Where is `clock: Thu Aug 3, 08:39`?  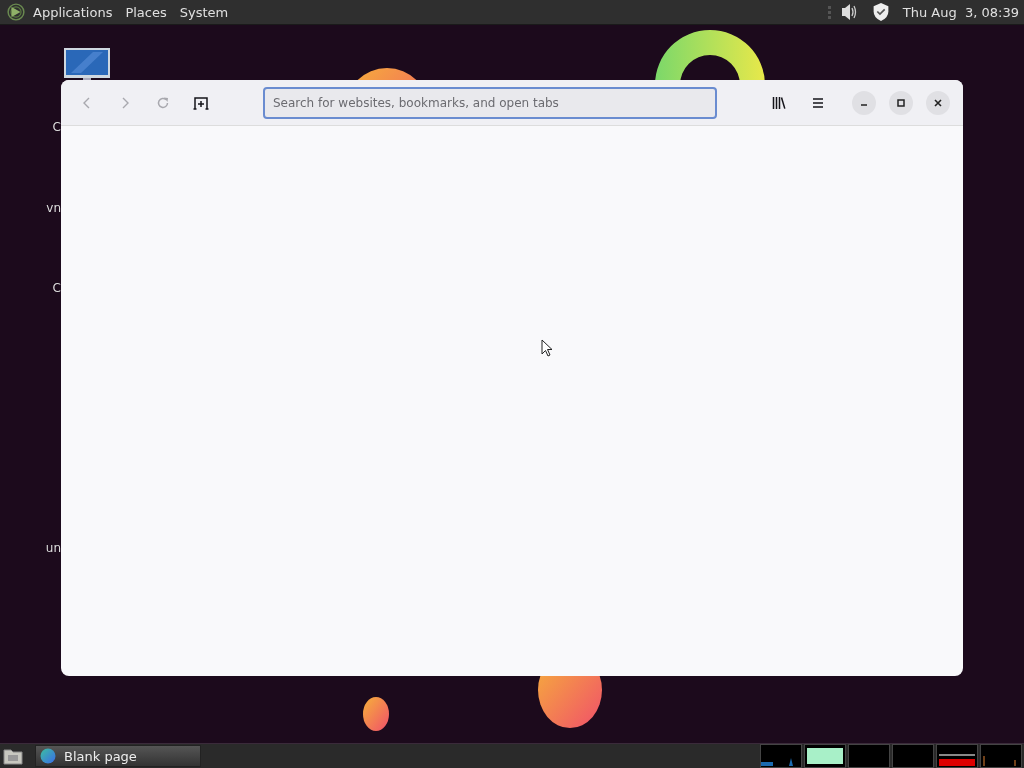 clock: Thu Aug 3, 08:39 is located at coordinates (960, 12).